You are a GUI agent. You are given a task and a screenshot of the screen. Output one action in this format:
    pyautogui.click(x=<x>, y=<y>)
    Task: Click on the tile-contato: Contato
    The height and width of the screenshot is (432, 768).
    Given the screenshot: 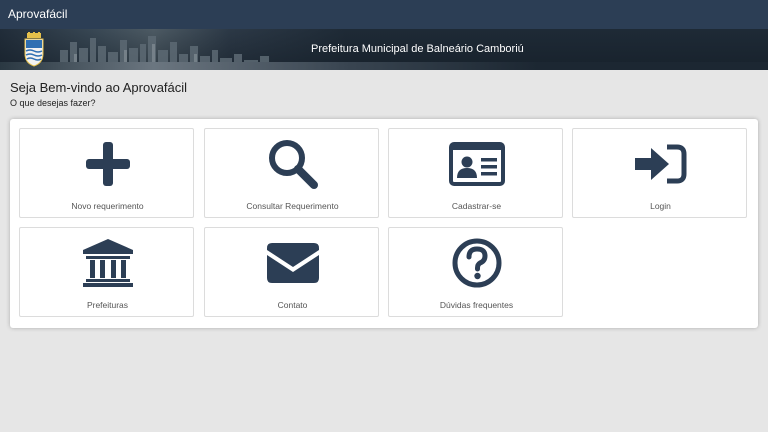 What is the action you would take?
    pyautogui.click(x=291, y=272)
    